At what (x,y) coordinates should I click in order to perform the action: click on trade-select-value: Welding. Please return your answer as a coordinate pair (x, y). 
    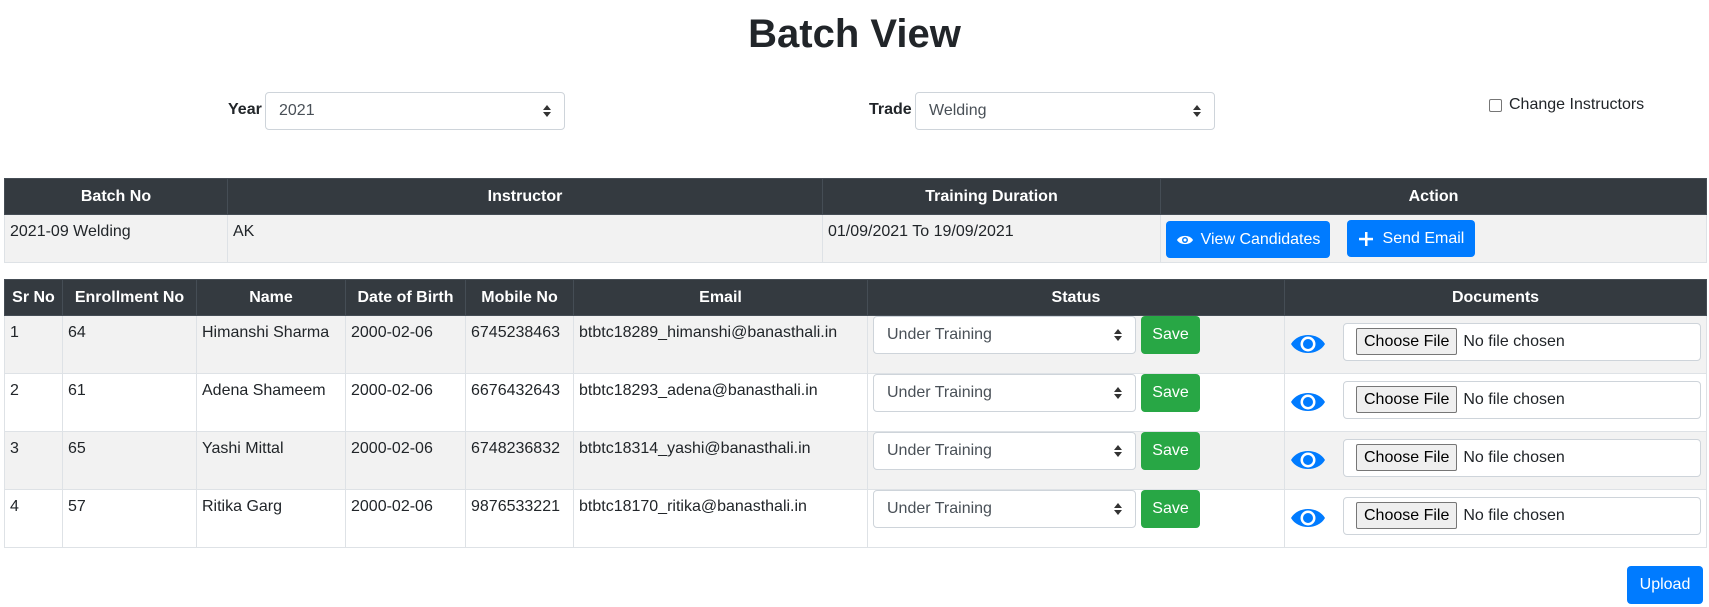
    Looking at the image, I should click on (958, 110).